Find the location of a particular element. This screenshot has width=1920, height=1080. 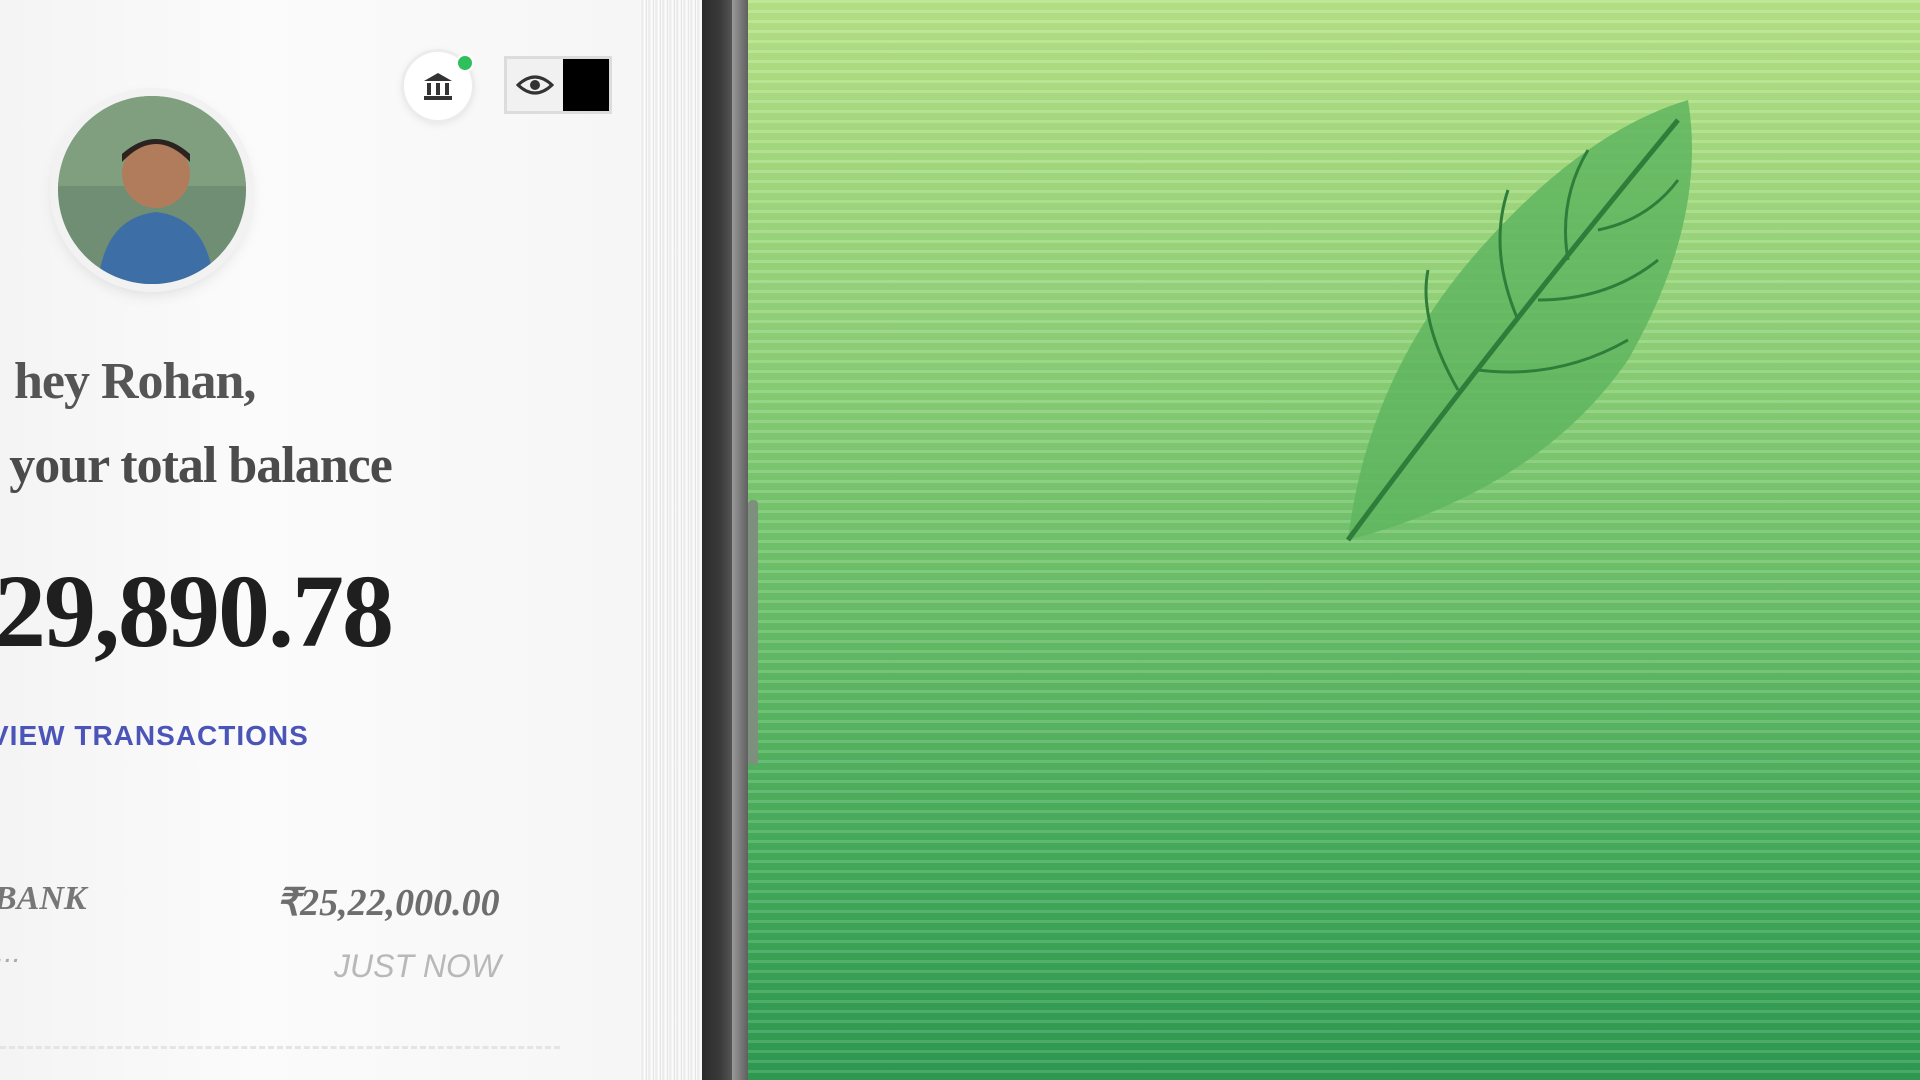

phone-side-button is located at coordinates (753, 632).